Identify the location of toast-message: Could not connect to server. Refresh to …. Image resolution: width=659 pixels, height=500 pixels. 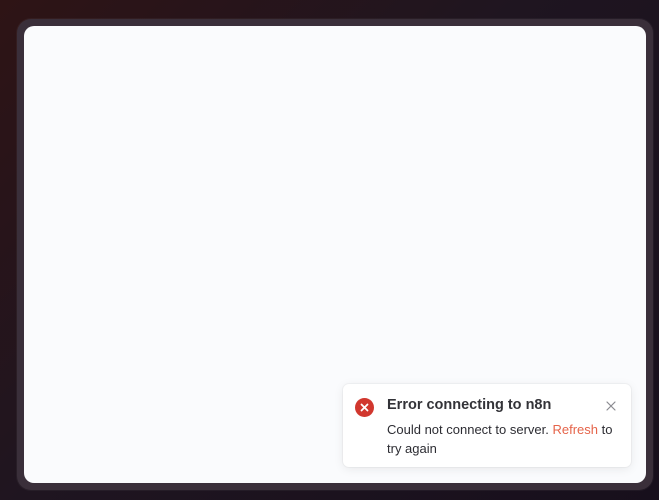
(500, 439).